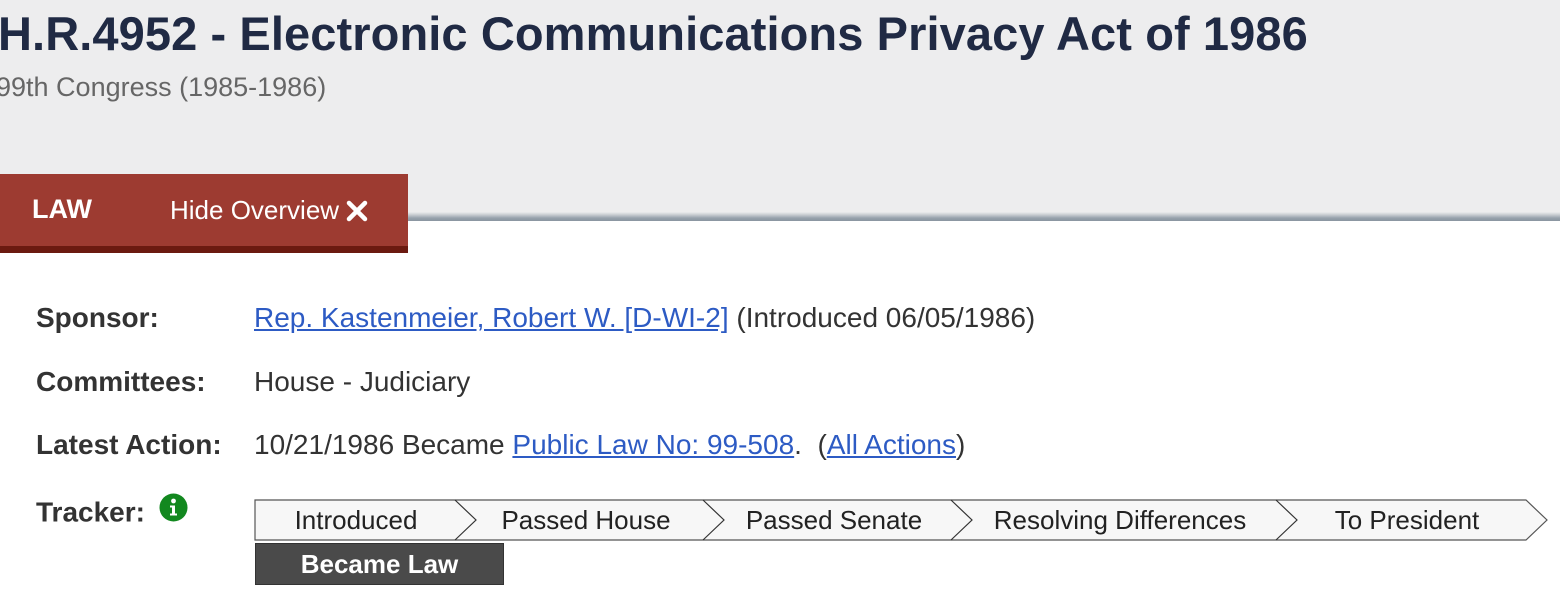 Image resolution: width=1560 pixels, height=593 pixels. I want to click on tracker-step-resolving-differences: Resolving Differences, so click(1120, 519).